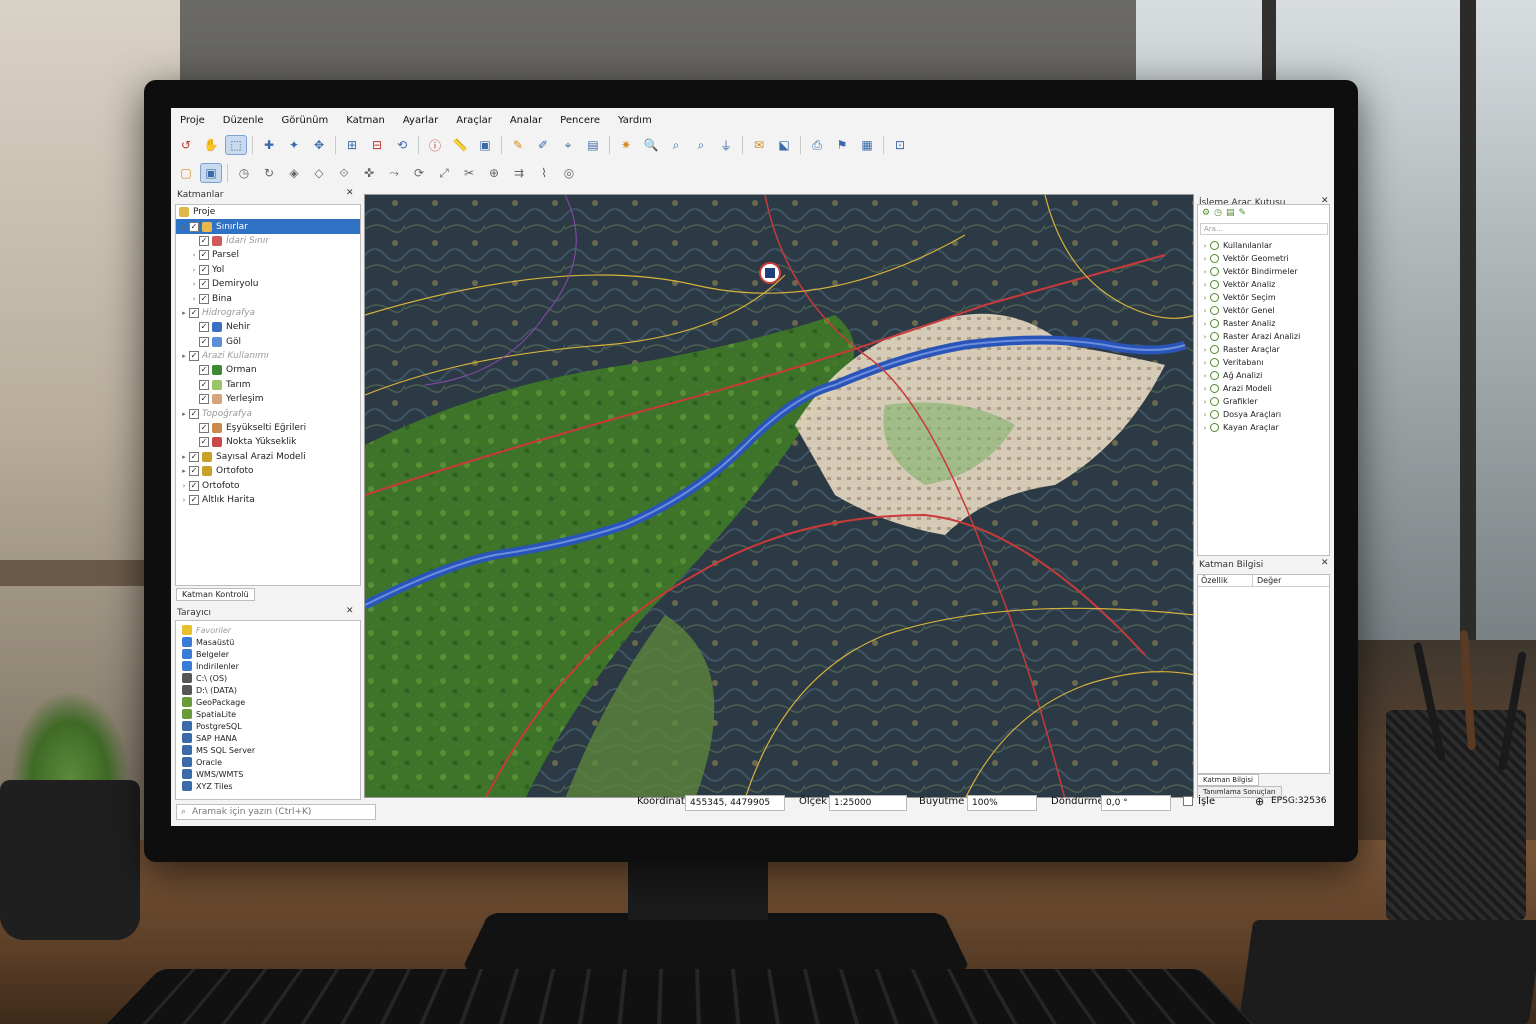 The width and height of the screenshot is (1536, 1024). What do you see at coordinates (269, 145) in the screenshot?
I see `zoom-in-icon: ✚` at bounding box center [269, 145].